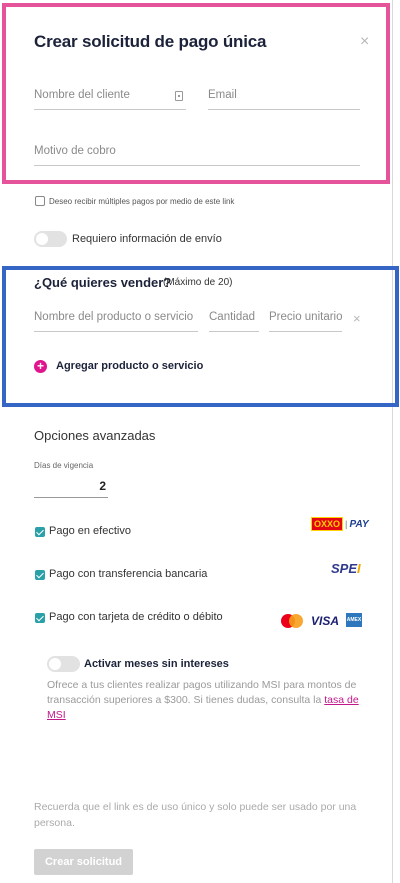 This screenshot has height=883, width=400. Describe the element at coordinates (64, 465) in the screenshot. I see `days-validity-label: Días de vigencia` at that location.